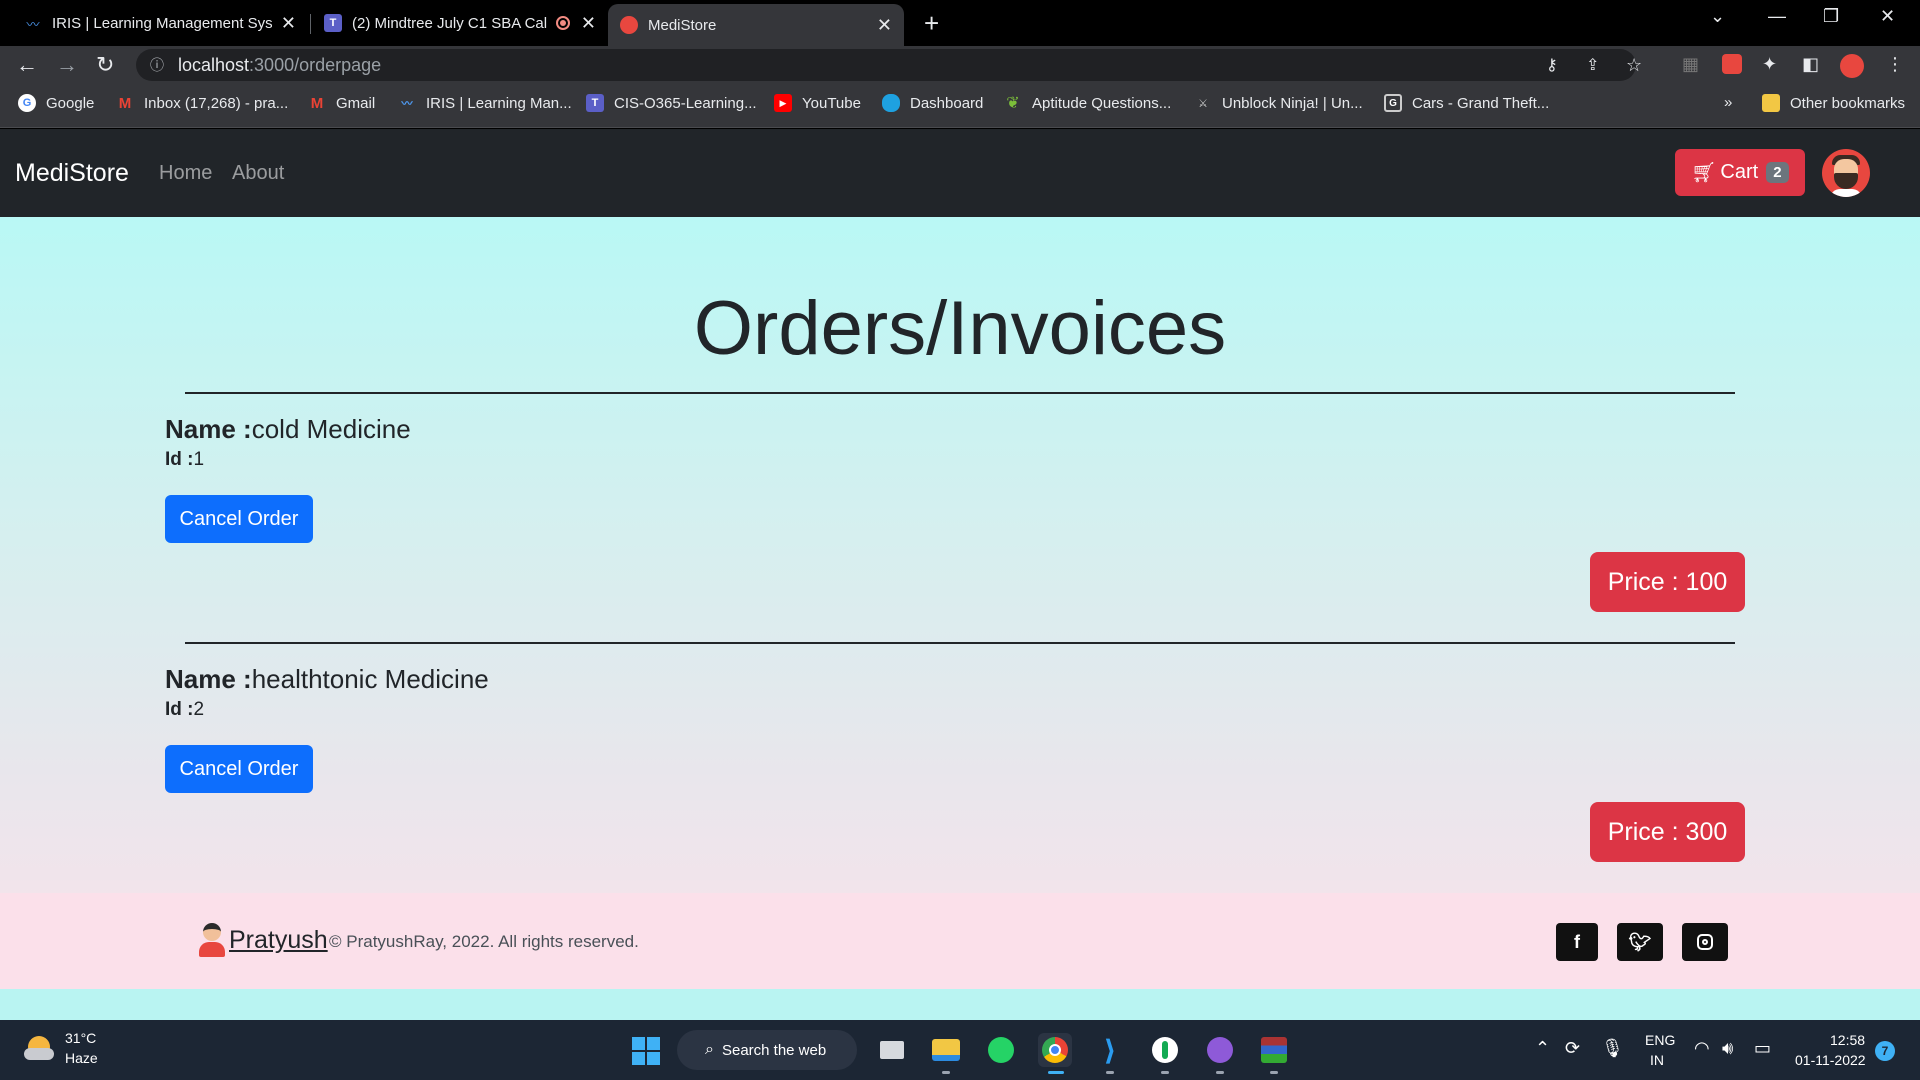 Image resolution: width=1920 pixels, height=1080 pixels. Describe the element at coordinates (709, 1049) in the screenshot. I see `search-icon: ⌕` at that location.